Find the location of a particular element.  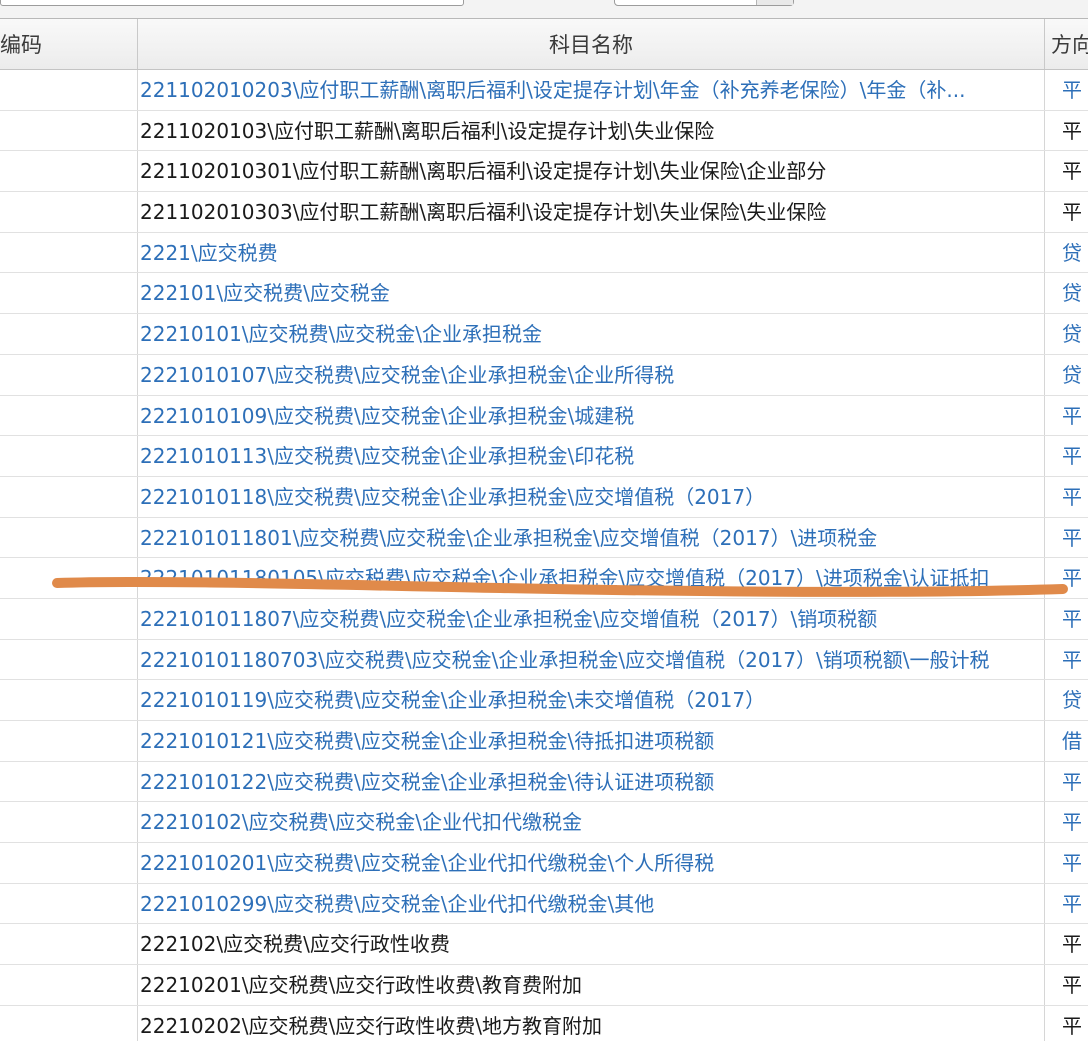

table-row: 222102\应交税费\应交行政性收费平 is located at coordinates (544, 945).